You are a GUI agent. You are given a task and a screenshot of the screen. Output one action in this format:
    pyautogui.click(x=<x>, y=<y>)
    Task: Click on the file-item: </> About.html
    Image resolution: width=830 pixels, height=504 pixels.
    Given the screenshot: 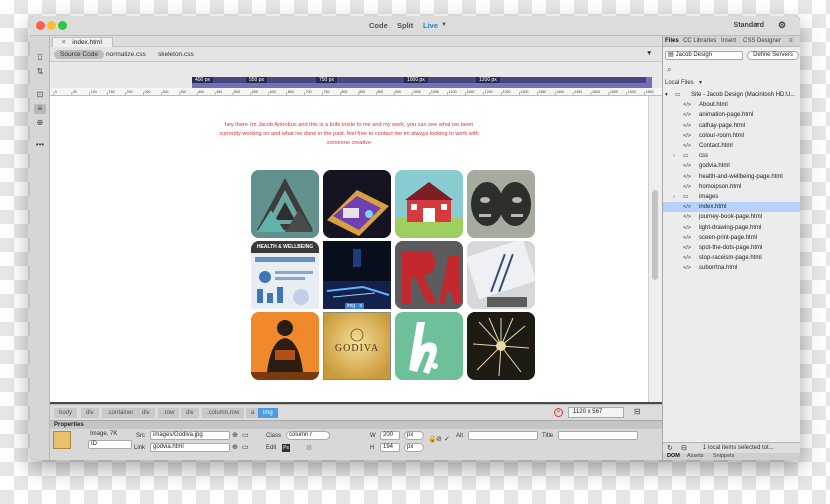 What is the action you would take?
    pyautogui.click(x=731, y=105)
    